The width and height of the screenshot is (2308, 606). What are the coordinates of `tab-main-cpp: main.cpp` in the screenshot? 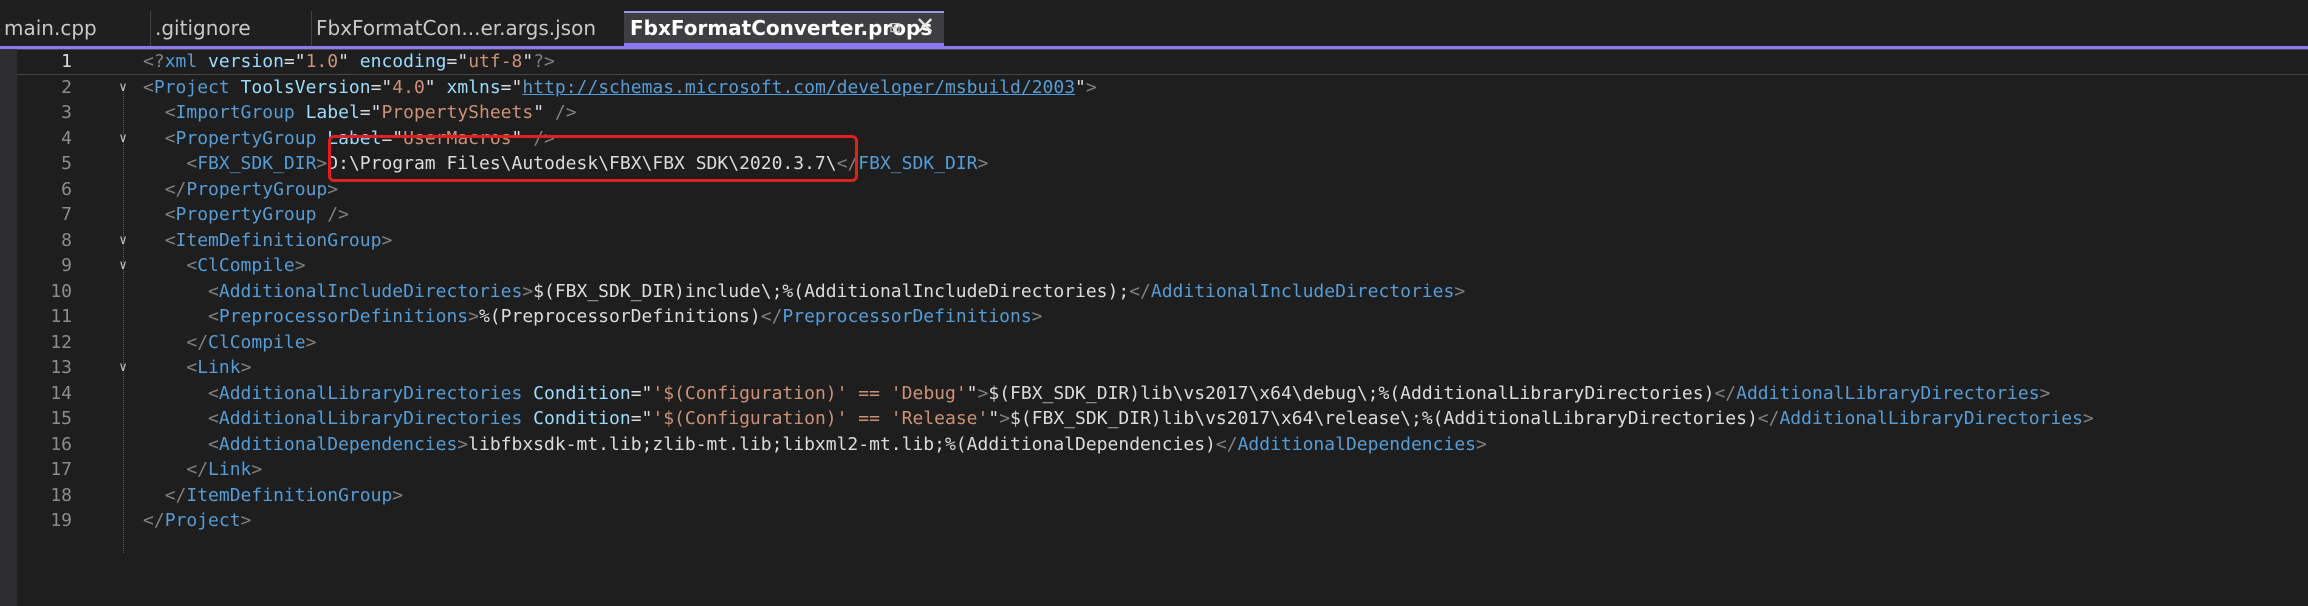 It's located at (75, 28).